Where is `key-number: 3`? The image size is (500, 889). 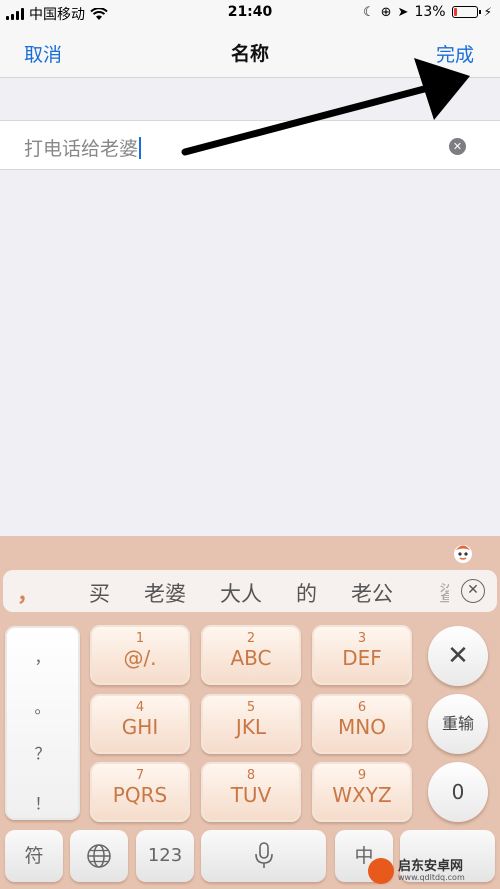 key-number: 3 is located at coordinates (362, 638).